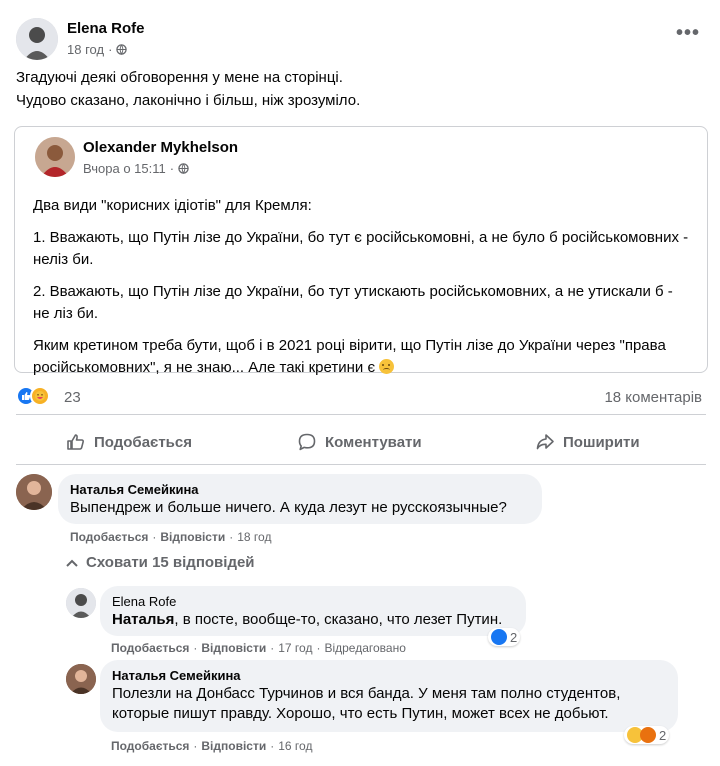  What do you see at coordinates (143, 619) in the screenshot?
I see `mention-tag: Наталья` at bounding box center [143, 619].